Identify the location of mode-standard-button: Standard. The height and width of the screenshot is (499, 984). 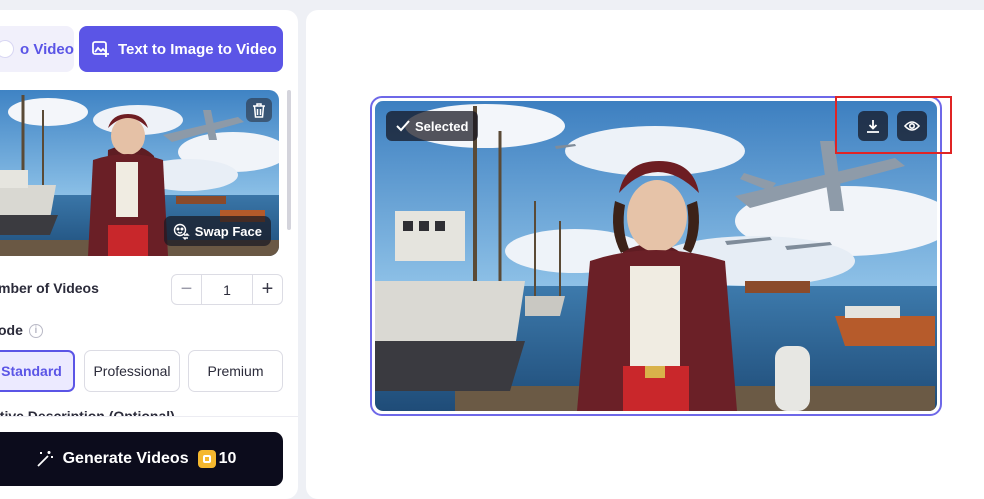
(37, 371).